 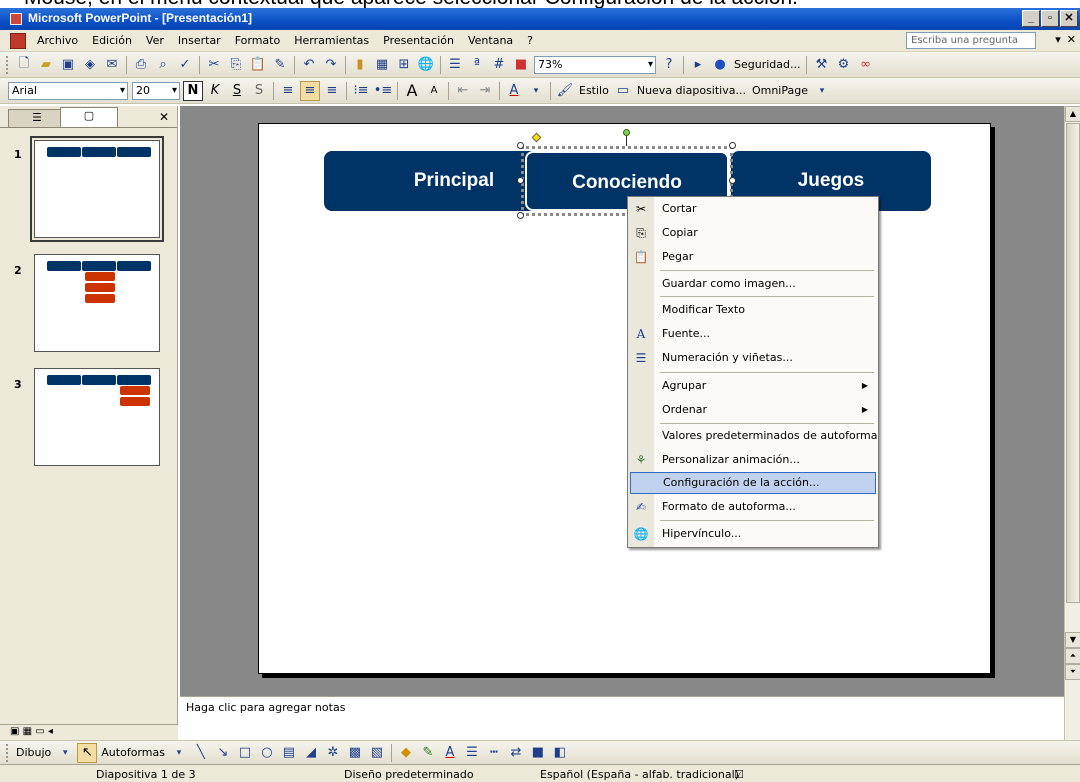 I want to click on menu-item-pegar: 📋 Pegar, so click(x=753, y=257).